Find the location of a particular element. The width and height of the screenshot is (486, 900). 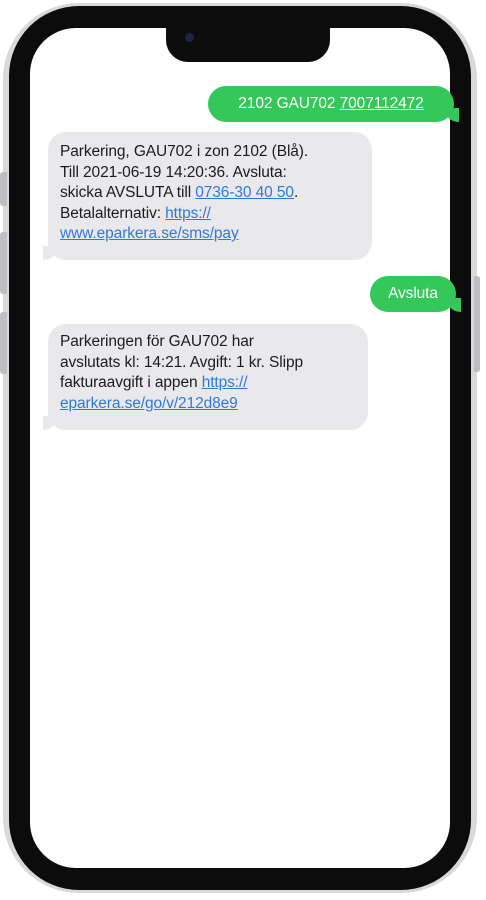

phone-number-link: 0736-30 40 50 is located at coordinates (244, 192).